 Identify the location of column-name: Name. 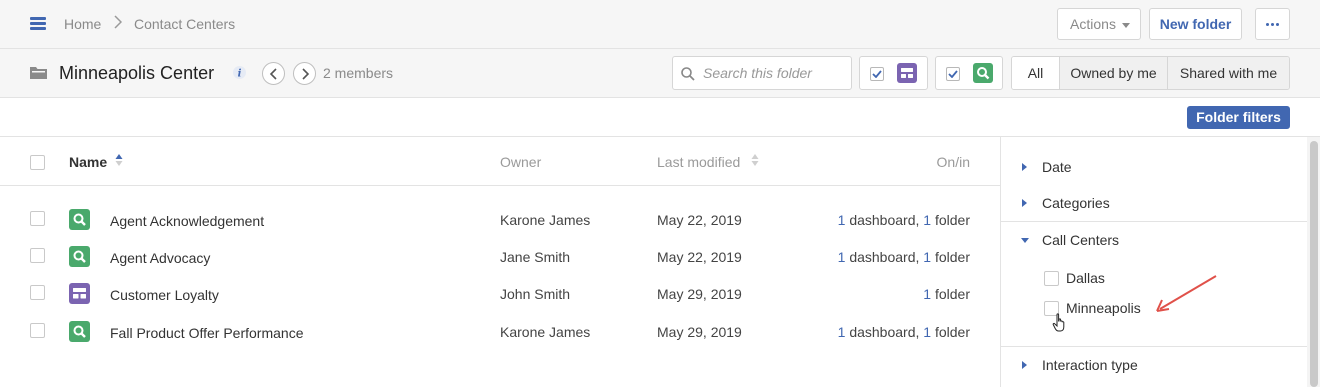
(88, 162).